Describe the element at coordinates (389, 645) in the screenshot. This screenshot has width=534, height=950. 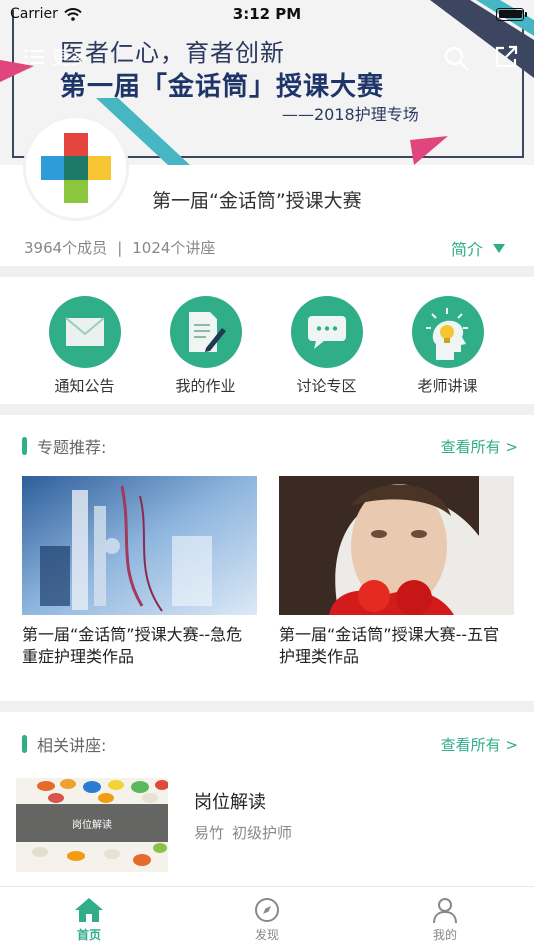
I see `topic-title: 第一届“金话筒”授课大赛--五官护理类作品` at that location.